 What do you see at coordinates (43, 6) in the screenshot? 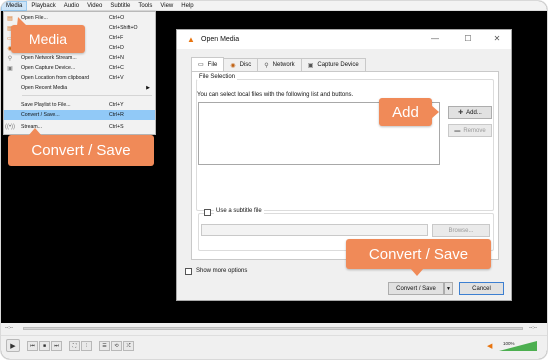
I see `menu-playback: Playback` at bounding box center [43, 6].